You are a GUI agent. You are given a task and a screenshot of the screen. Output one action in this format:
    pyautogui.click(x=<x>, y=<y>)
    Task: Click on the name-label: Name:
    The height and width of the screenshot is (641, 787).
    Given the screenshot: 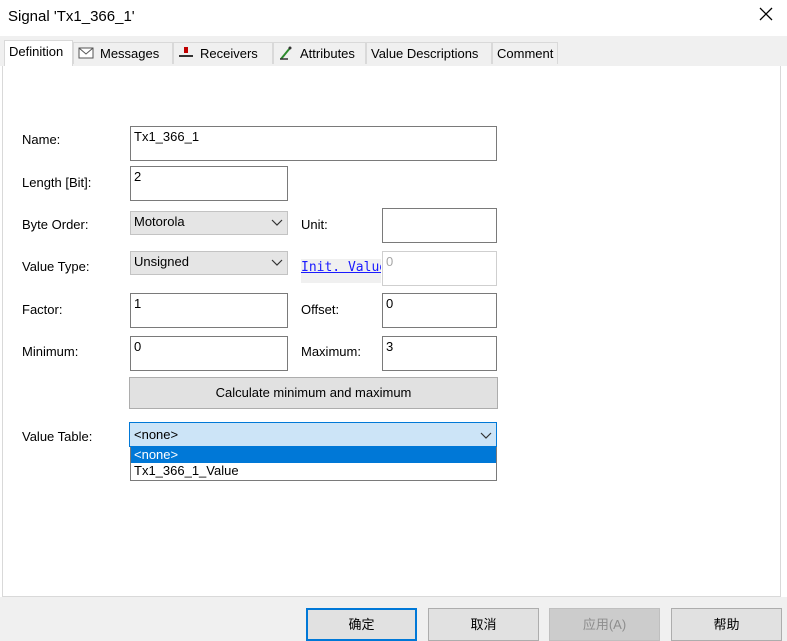 What is the action you would take?
    pyautogui.click(x=41, y=139)
    